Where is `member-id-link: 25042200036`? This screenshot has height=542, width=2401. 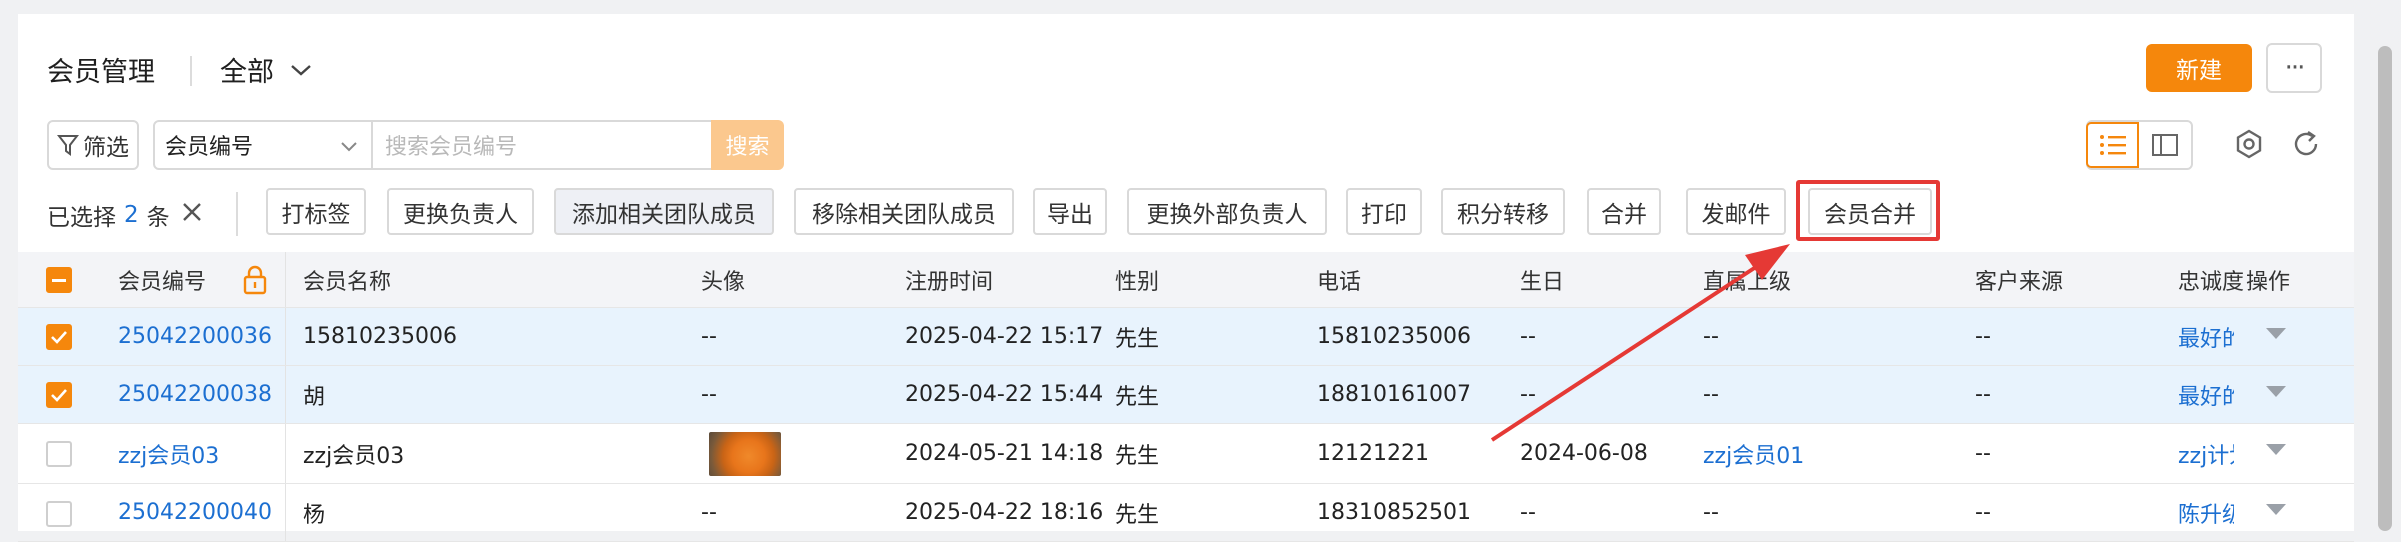
member-id-link: 25042200036 is located at coordinates (195, 336).